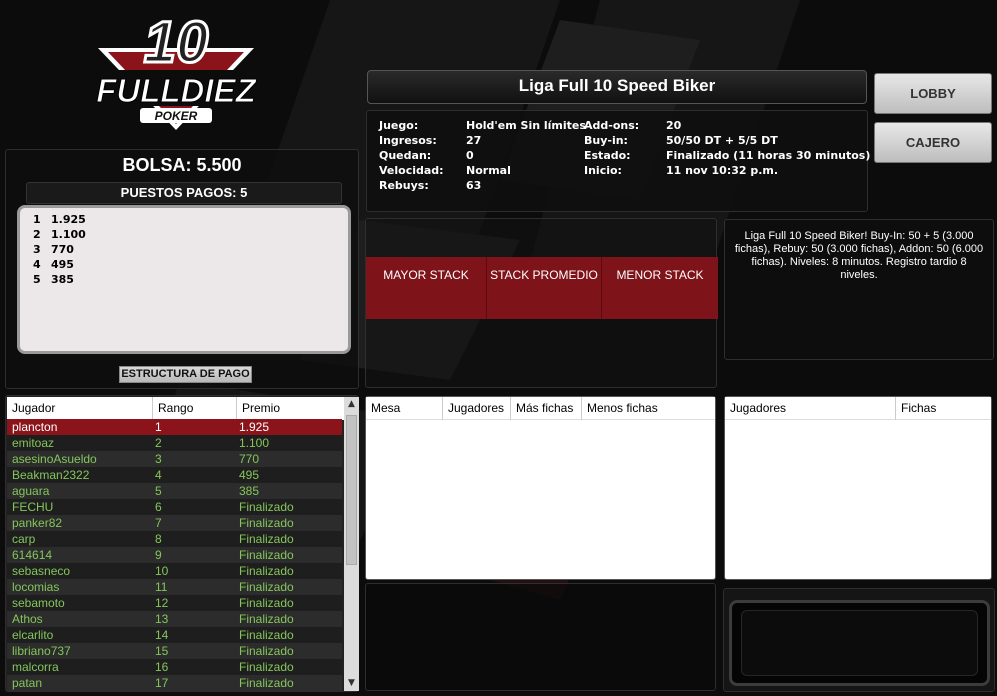 The width and height of the screenshot is (997, 696). What do you see at coordinates (162, 619) in the screenshot?
I see `player-rank: 13` at bounding box center [162, 619].